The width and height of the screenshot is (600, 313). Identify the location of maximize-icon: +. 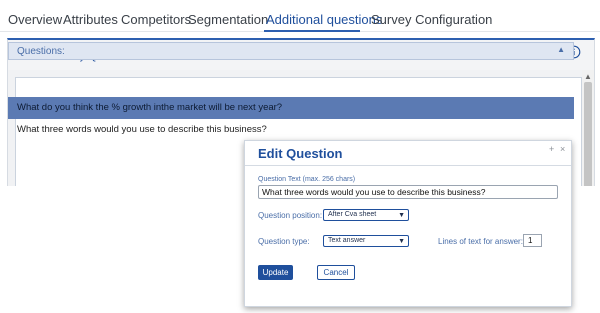
(551, 149).